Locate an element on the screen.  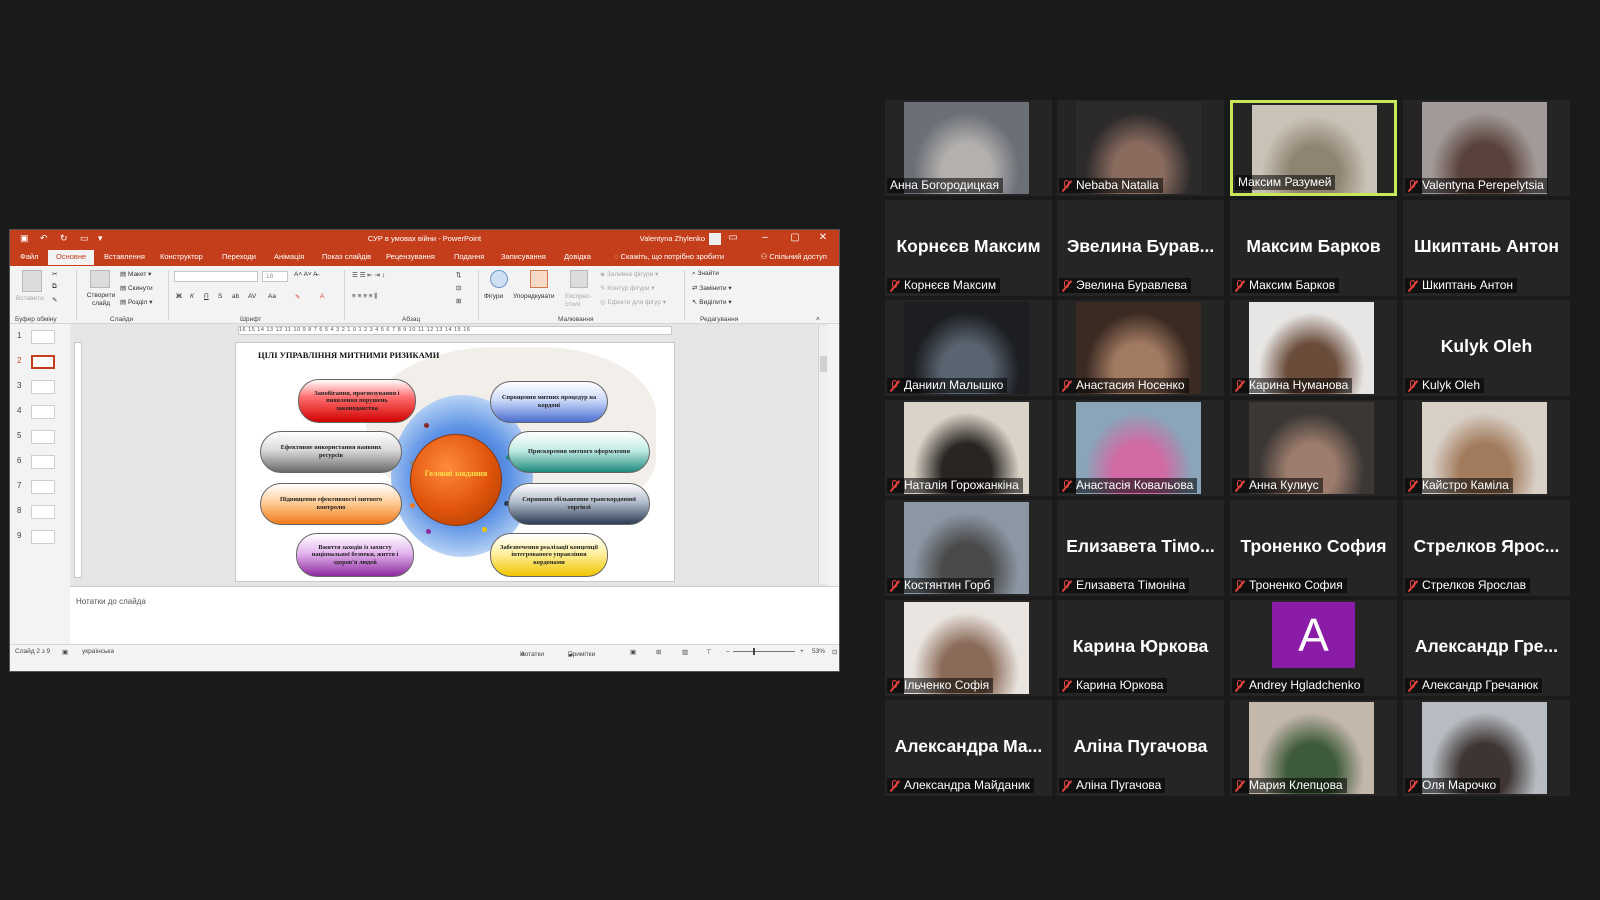
participant-tile: Кайстро Каміла is located at coordinates (1486, 448).